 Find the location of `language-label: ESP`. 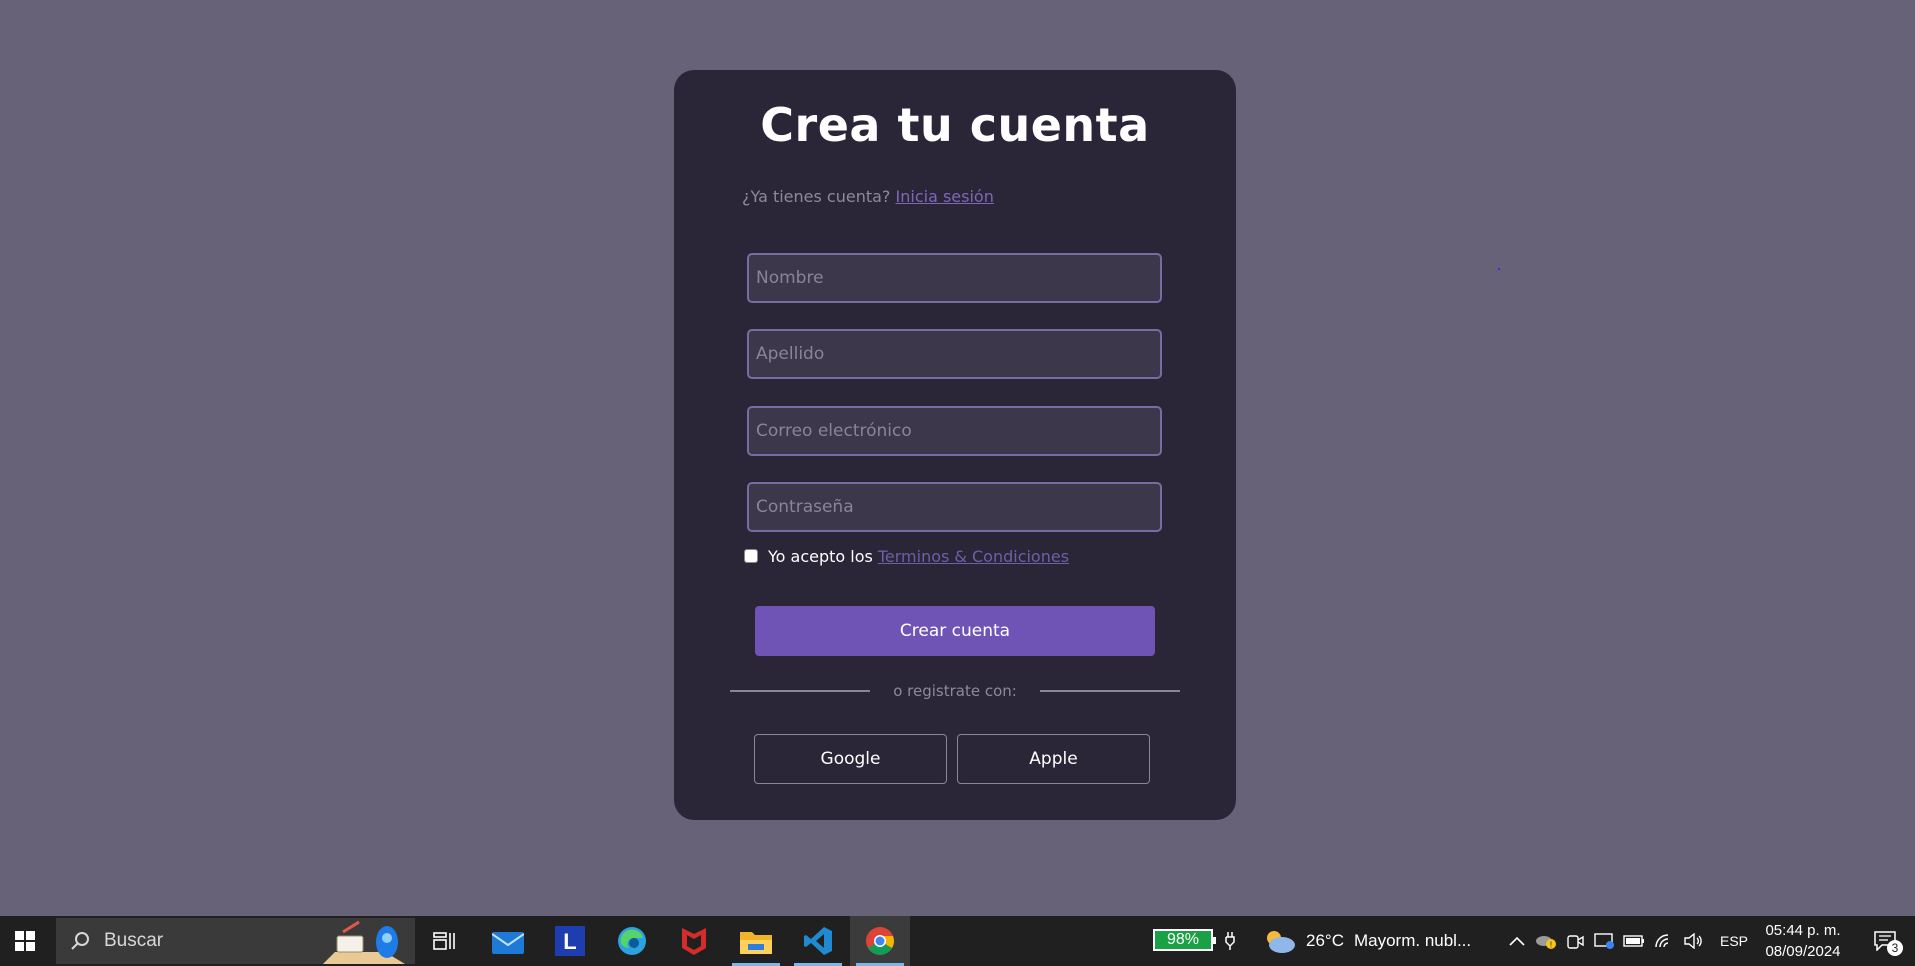

language-label: ESP is located at coordinates (1733, 941).